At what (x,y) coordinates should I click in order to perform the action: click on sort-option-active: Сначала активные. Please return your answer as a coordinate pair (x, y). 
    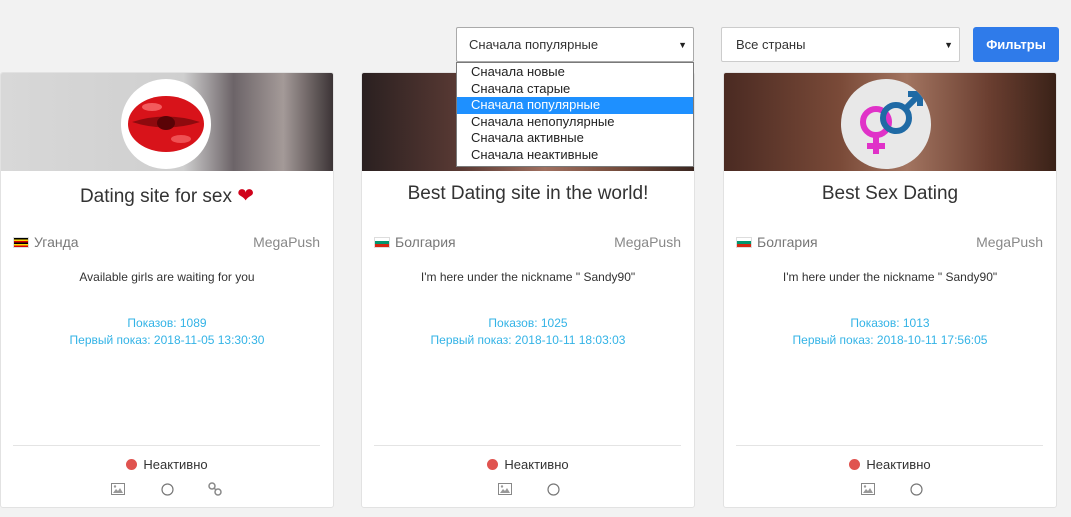
    Looking at the image, I should click on (575, 138).